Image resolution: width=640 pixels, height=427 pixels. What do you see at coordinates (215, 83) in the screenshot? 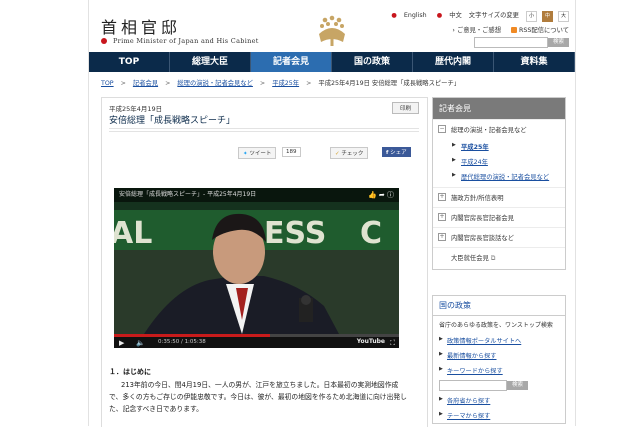
I see `breadcrumb-speeches: 総理の演説・記者会見など` at bounding box center [215, 83].